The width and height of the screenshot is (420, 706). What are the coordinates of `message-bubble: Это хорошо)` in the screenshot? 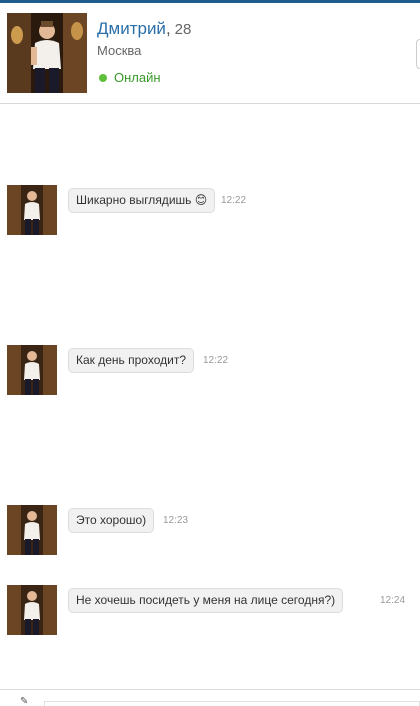 It's located at (111, 520).